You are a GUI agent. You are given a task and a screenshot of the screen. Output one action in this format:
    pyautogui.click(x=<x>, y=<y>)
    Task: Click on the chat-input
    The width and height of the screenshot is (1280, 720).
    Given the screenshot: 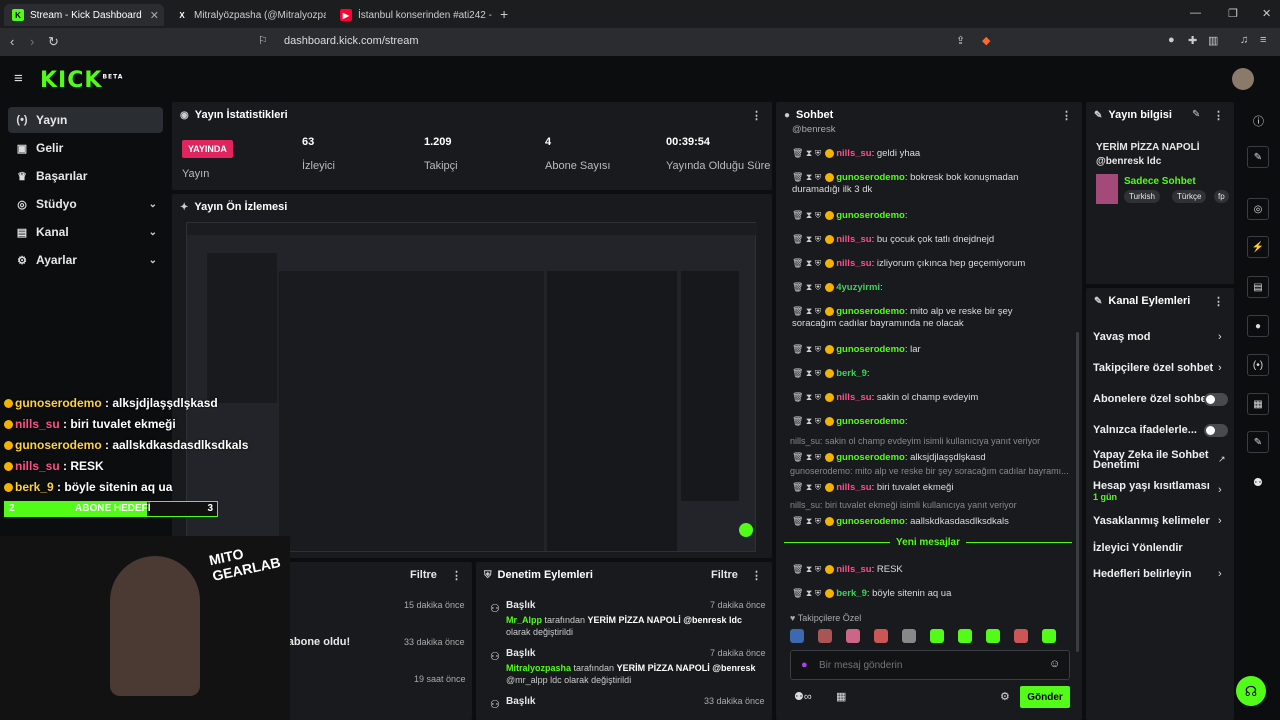 What is the action you would take?
    pyautogui.click(x=929, y=665)
    